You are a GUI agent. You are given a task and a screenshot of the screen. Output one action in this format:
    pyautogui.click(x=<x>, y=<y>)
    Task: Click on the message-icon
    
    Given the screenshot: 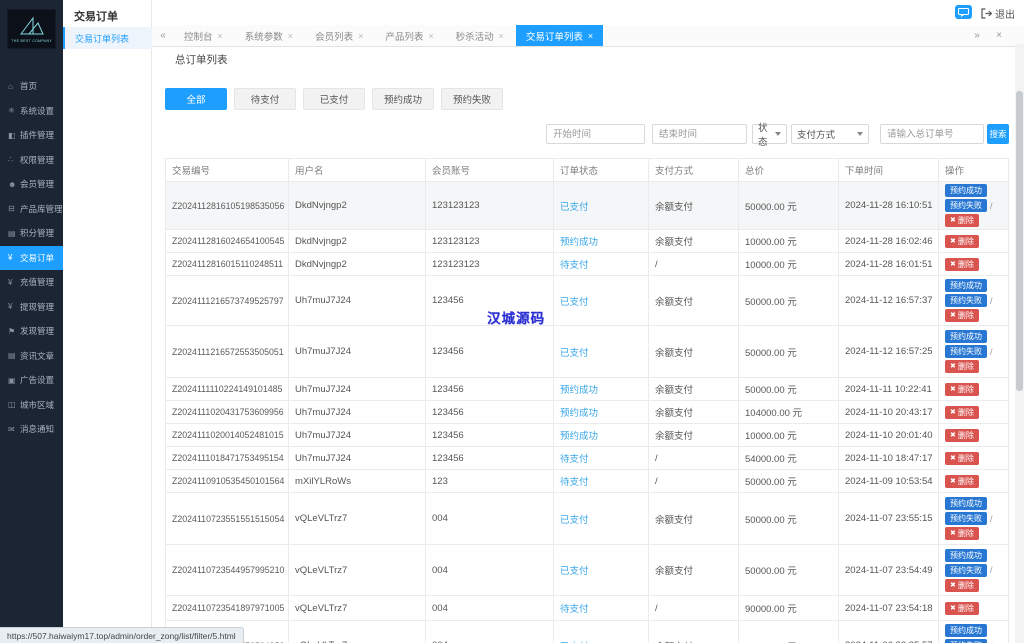 What is the action you would take?
    pyautogui.click(x=963, y=12)
    